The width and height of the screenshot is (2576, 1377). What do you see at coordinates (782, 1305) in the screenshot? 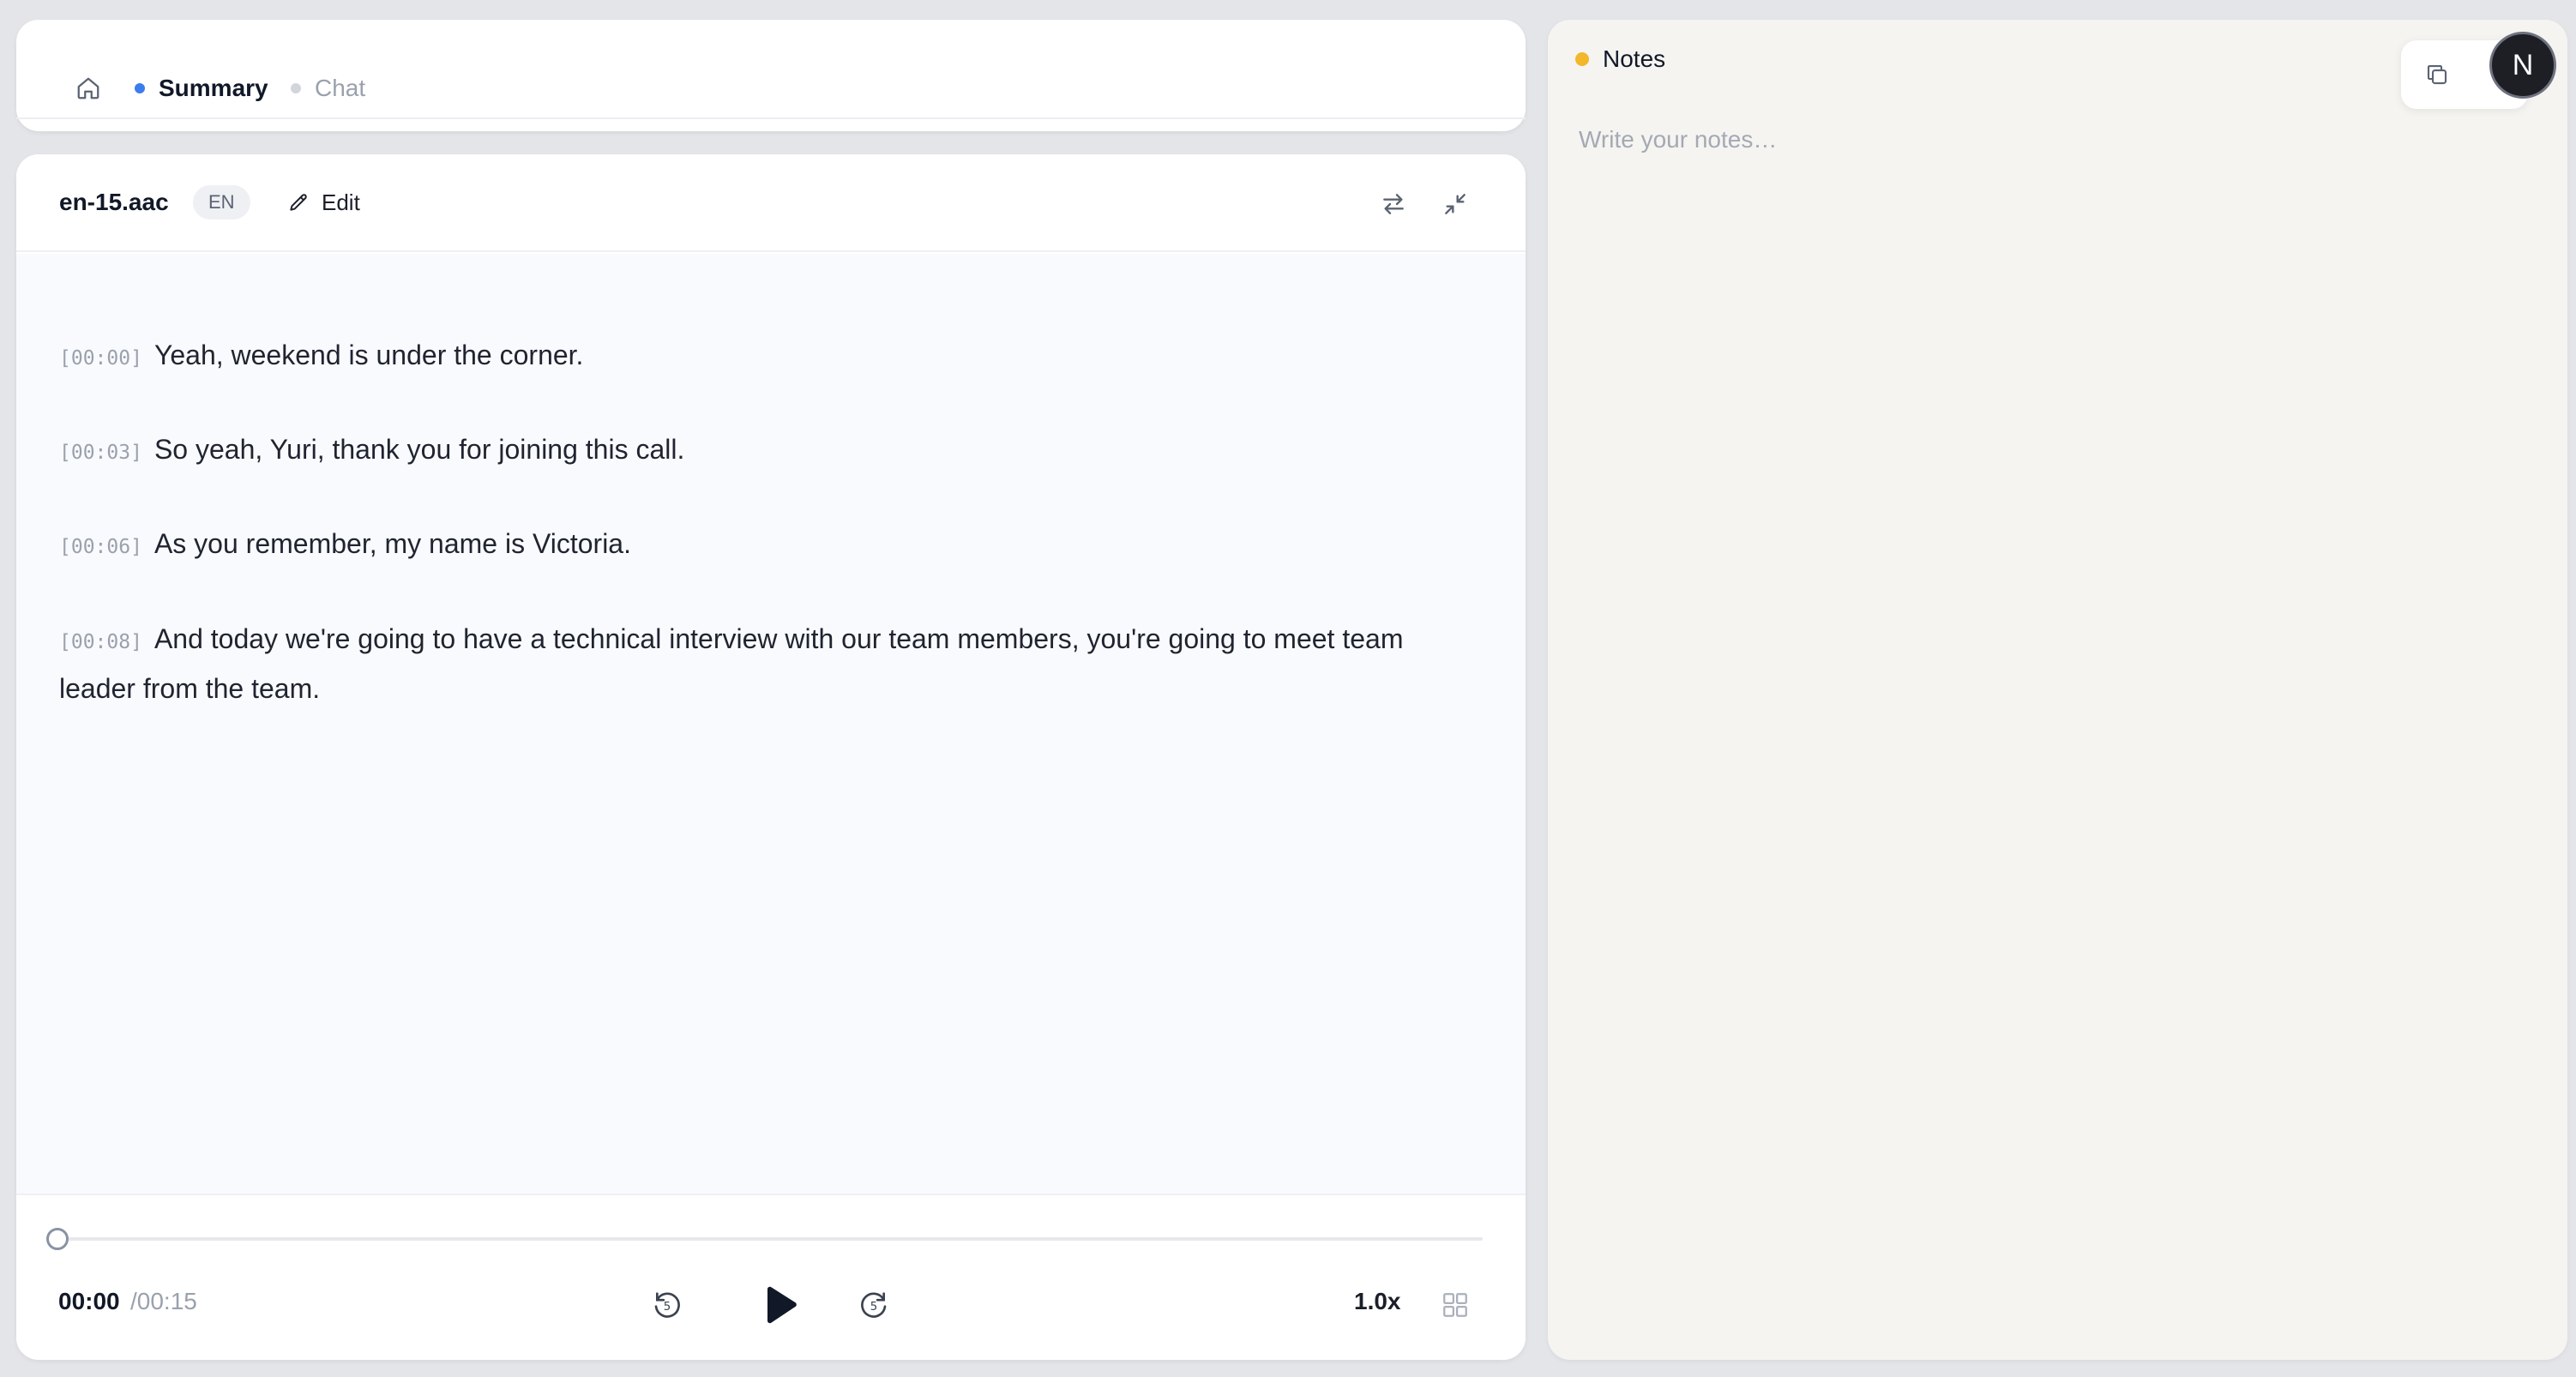
I see `play-icon` at bounding box center [782, 1305].